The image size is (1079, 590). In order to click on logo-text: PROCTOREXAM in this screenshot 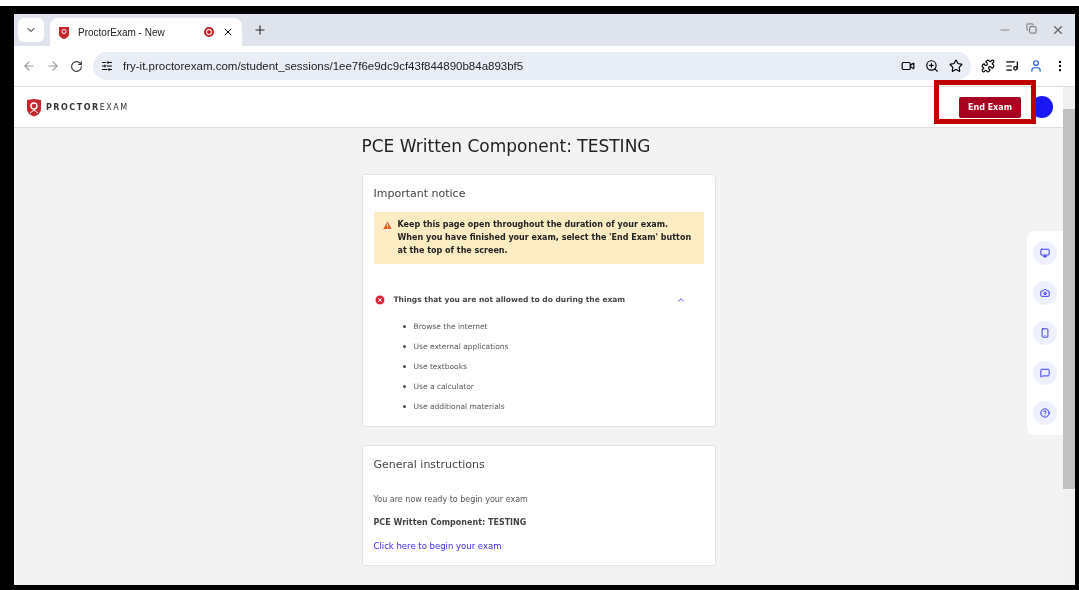, I will do `click(87, 107)`.